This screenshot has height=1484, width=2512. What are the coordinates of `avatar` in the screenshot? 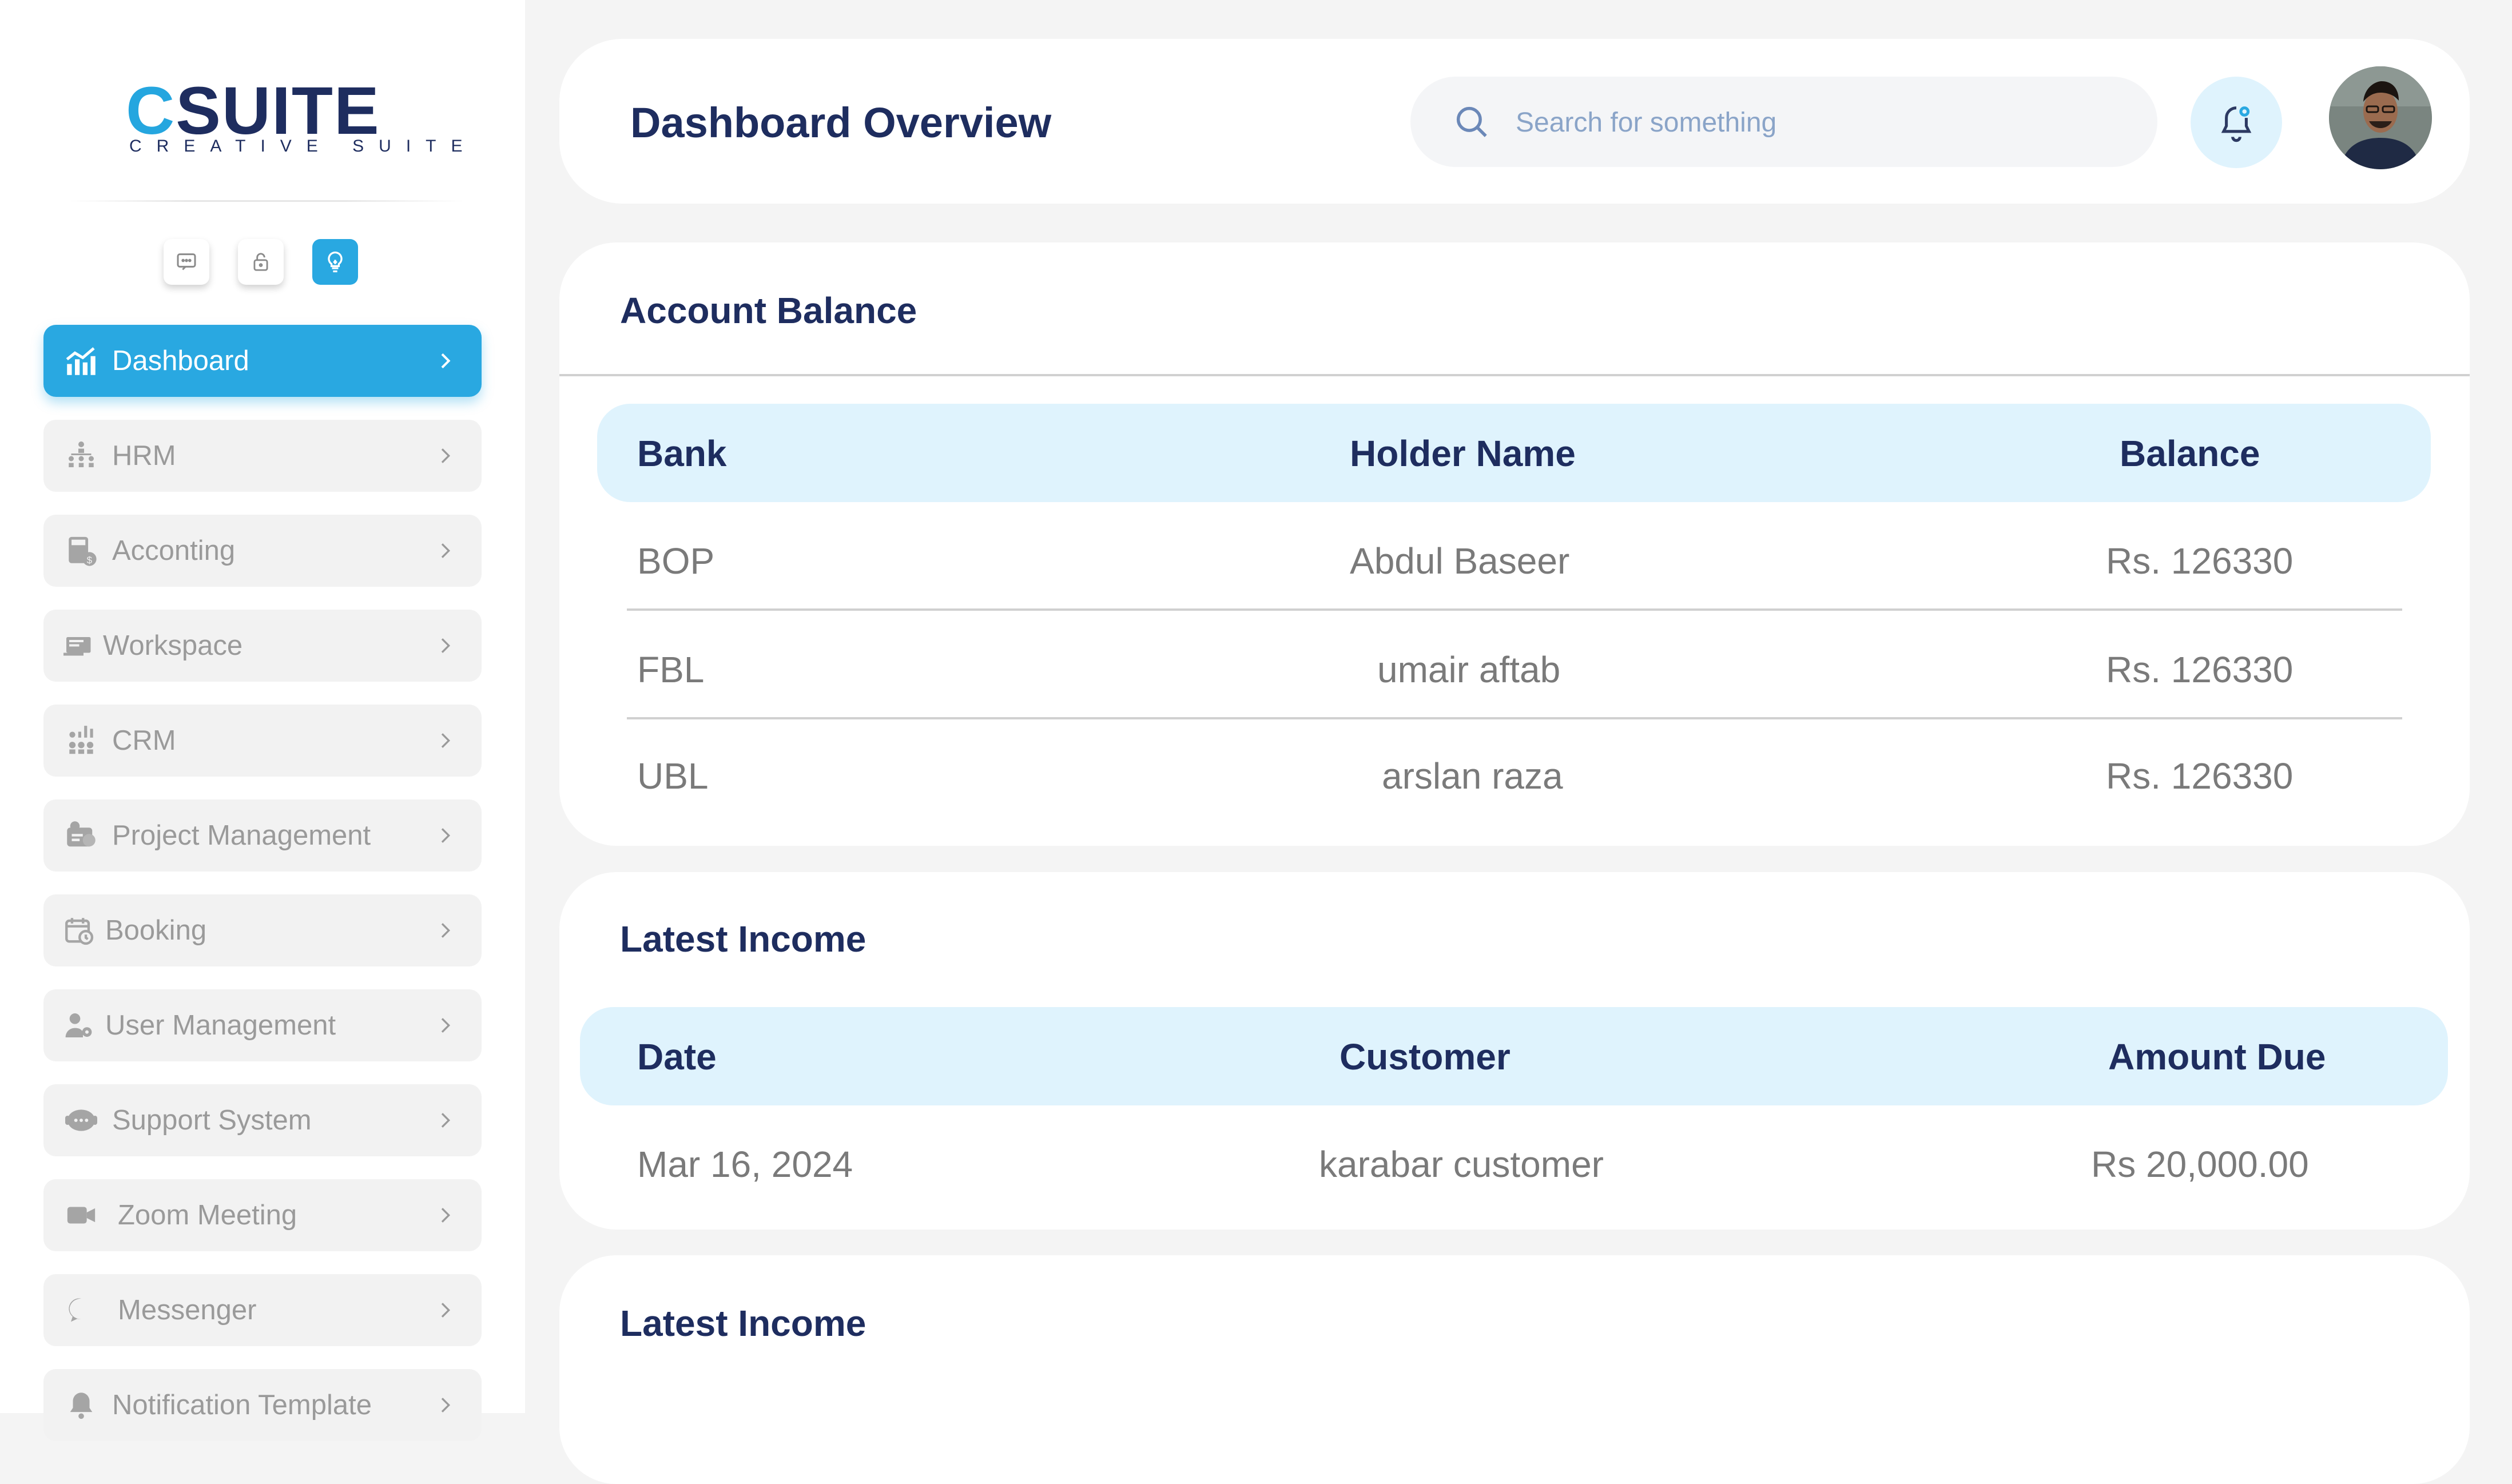 It's located at (2380, 117).